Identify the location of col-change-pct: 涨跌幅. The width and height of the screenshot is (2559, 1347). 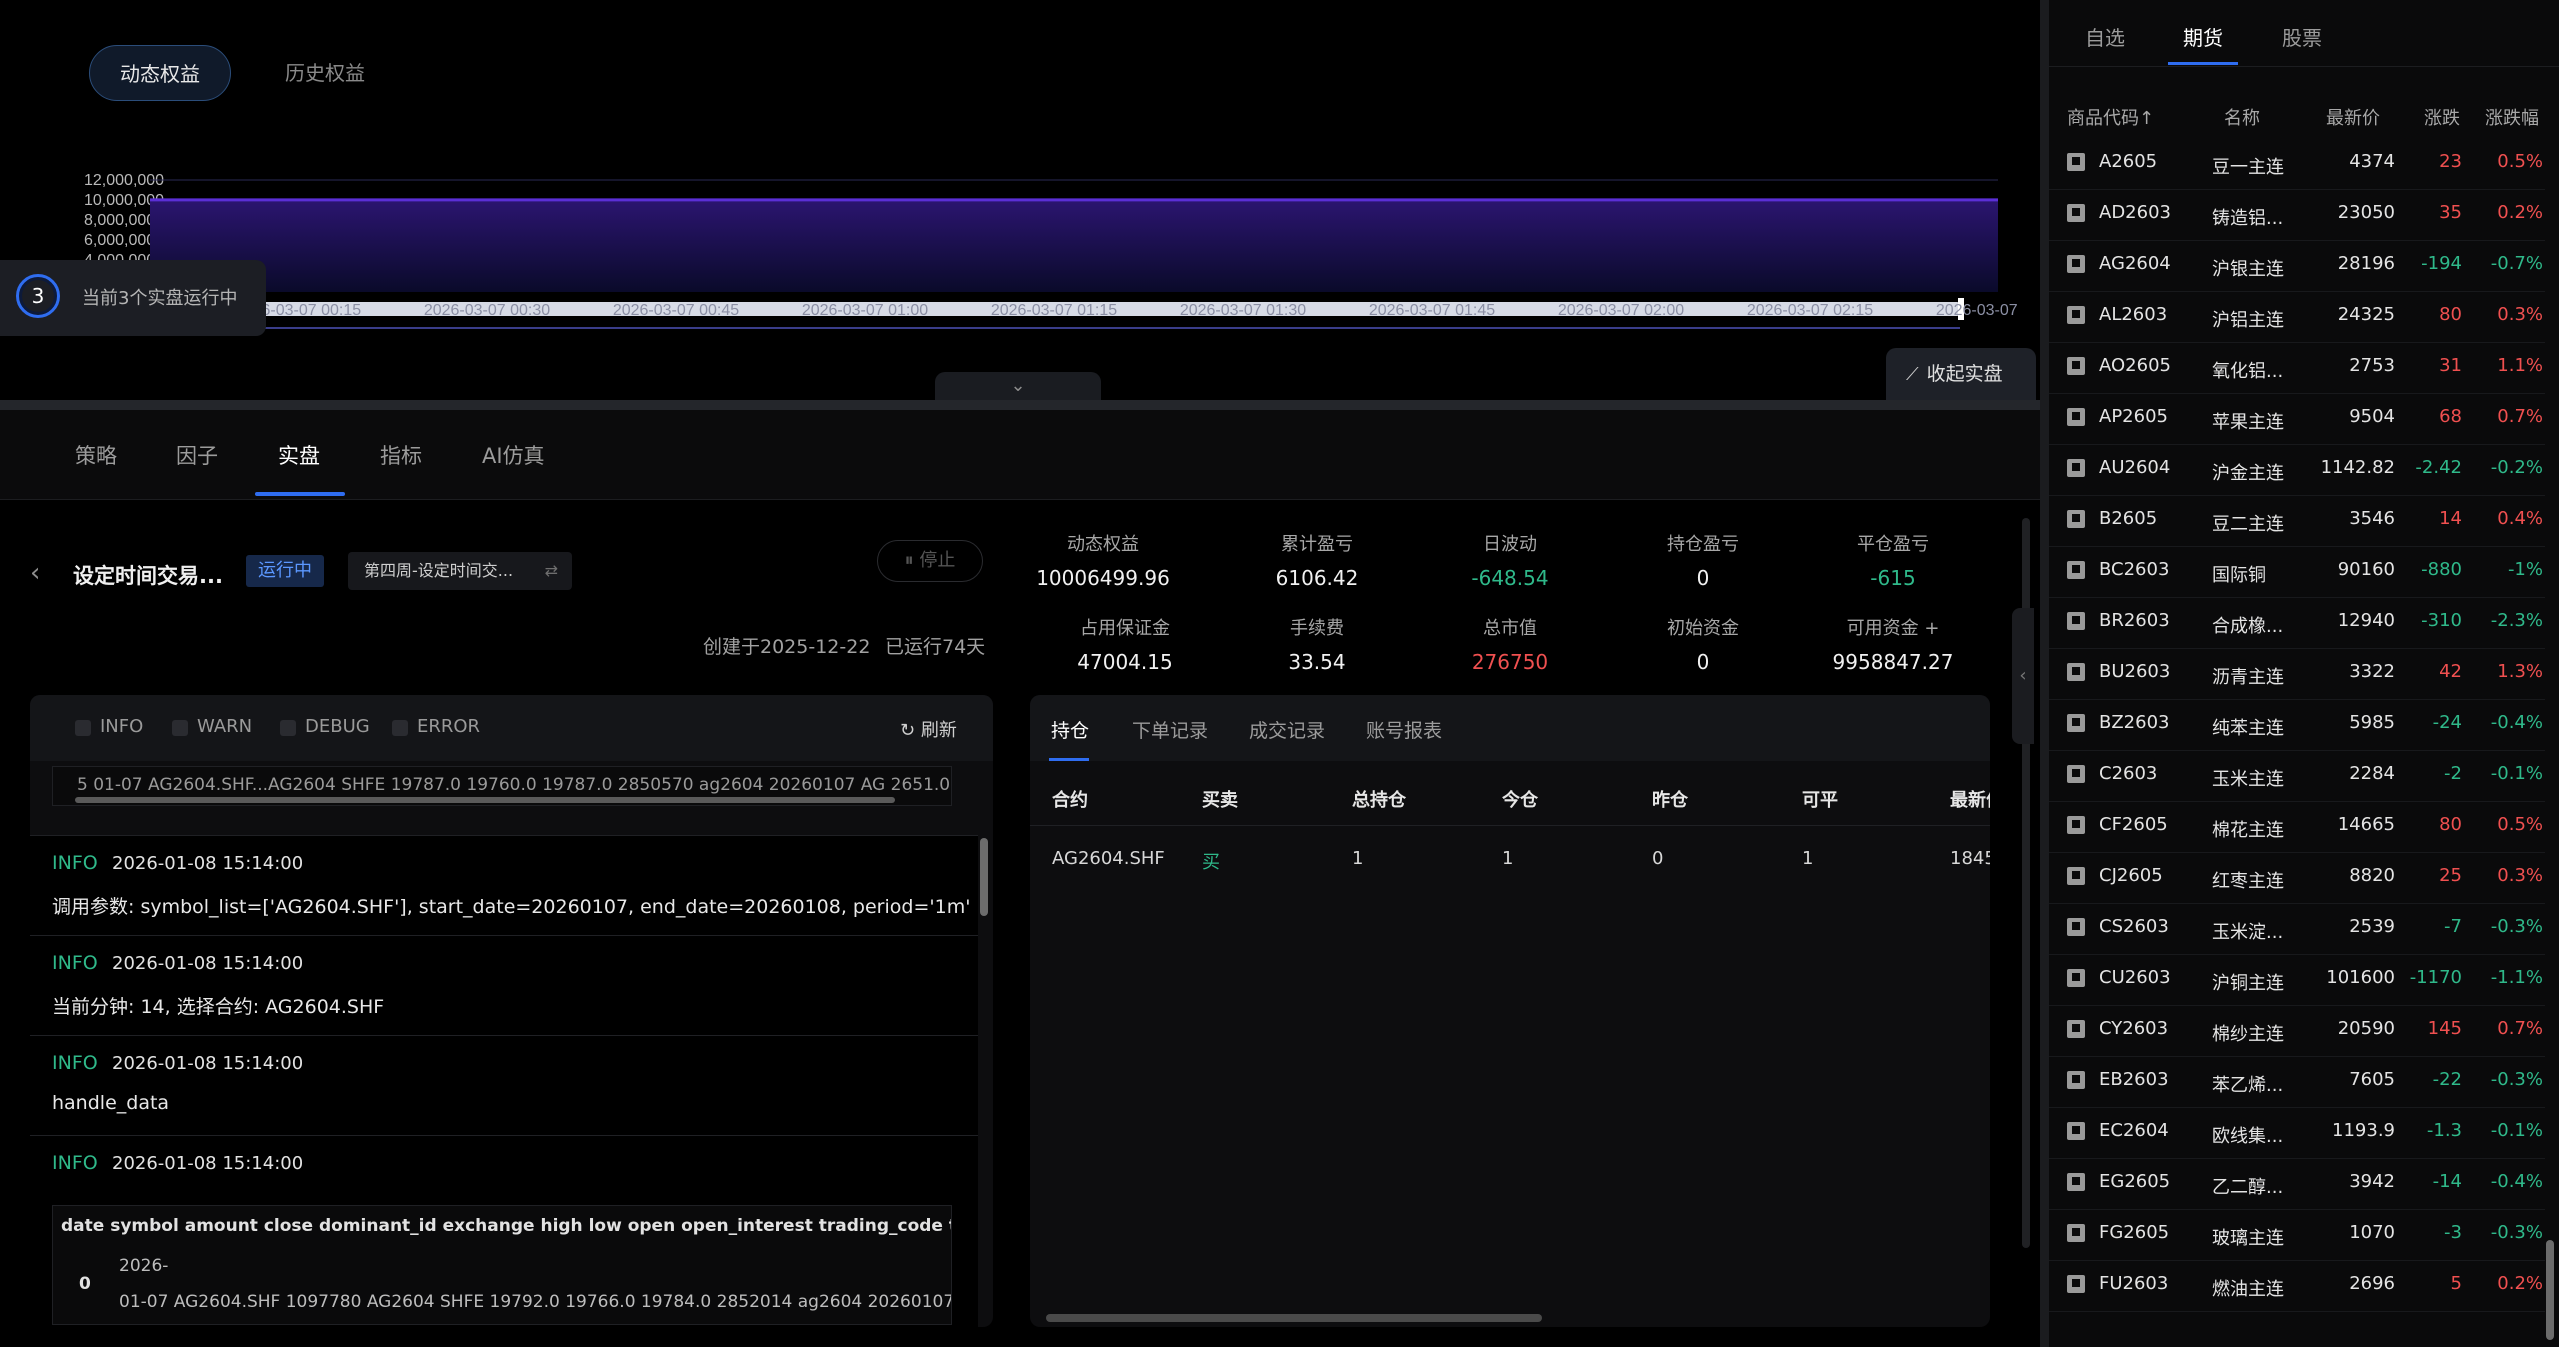
(2512, 117).